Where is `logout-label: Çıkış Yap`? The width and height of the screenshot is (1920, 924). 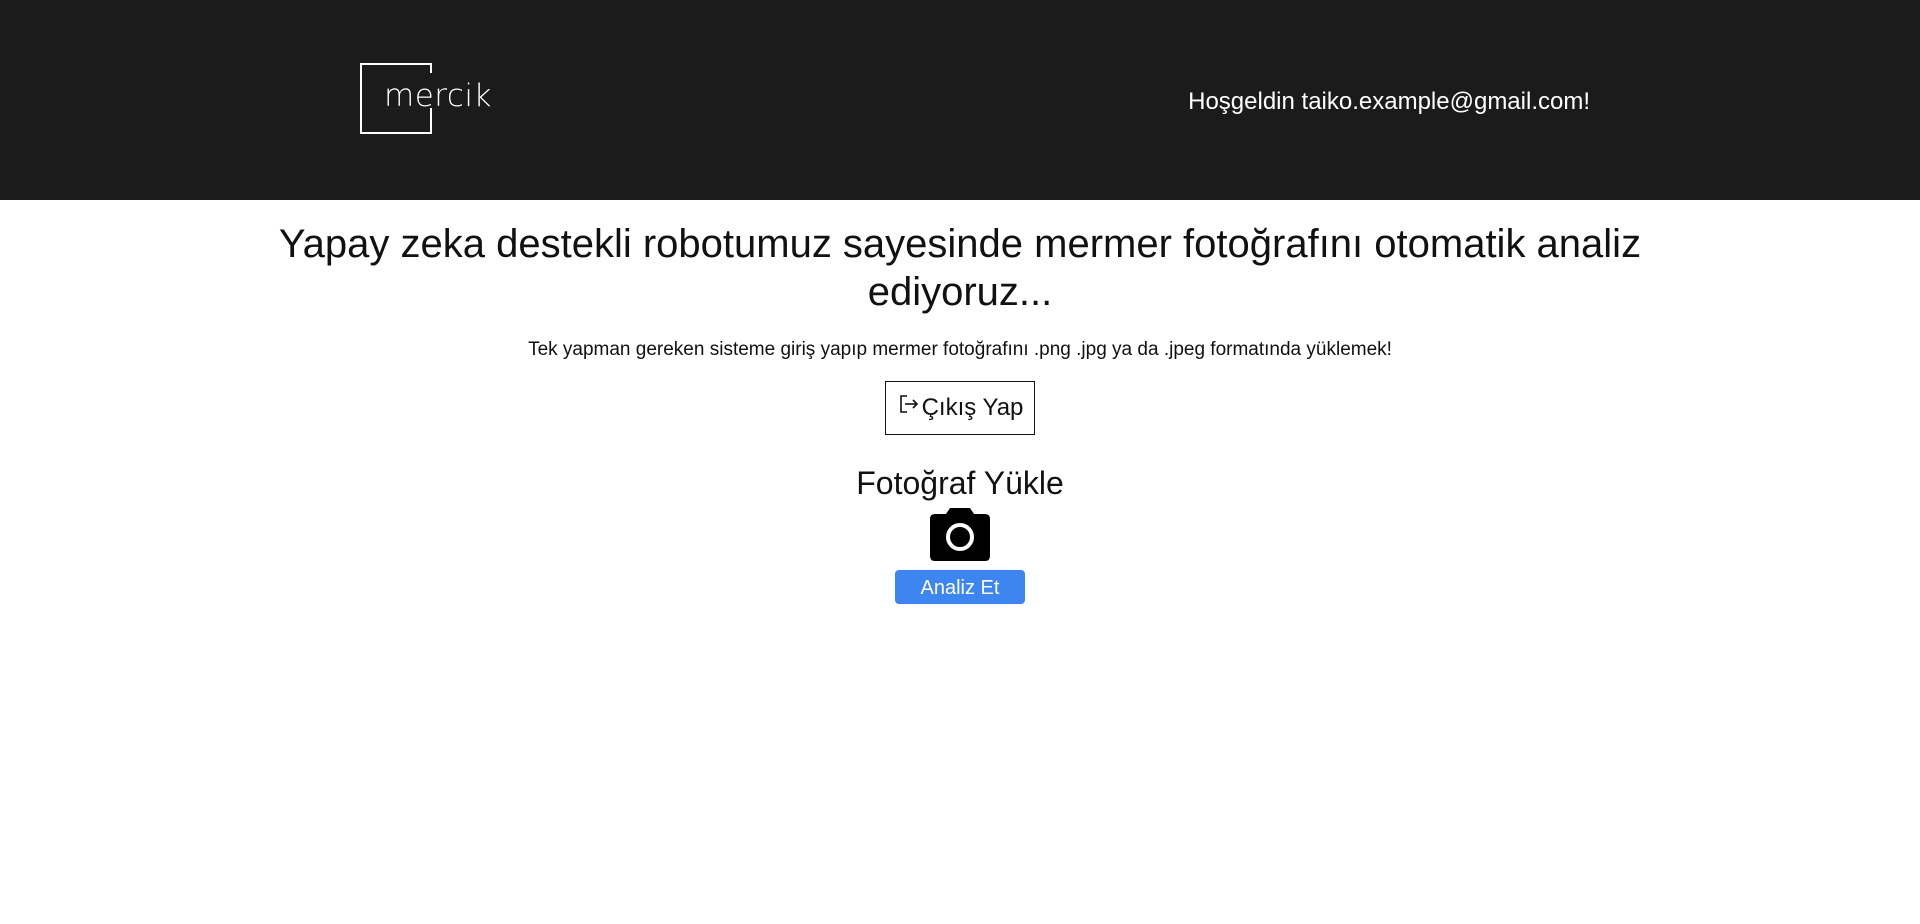
logout-label: Çıkış Yap is located at coordinates (972, 407).